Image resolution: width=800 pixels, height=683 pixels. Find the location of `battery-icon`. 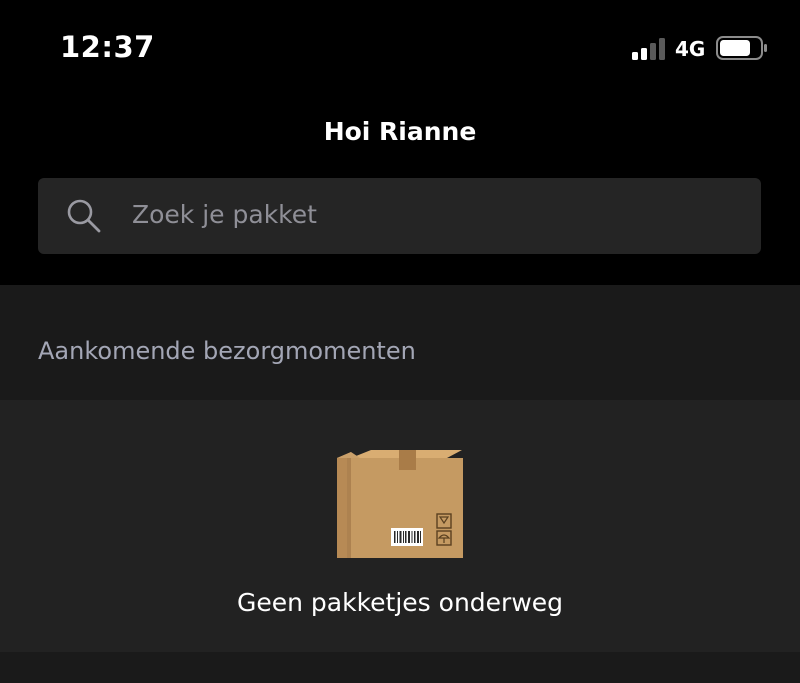

battery-icon is located at coordinates (741, 48).